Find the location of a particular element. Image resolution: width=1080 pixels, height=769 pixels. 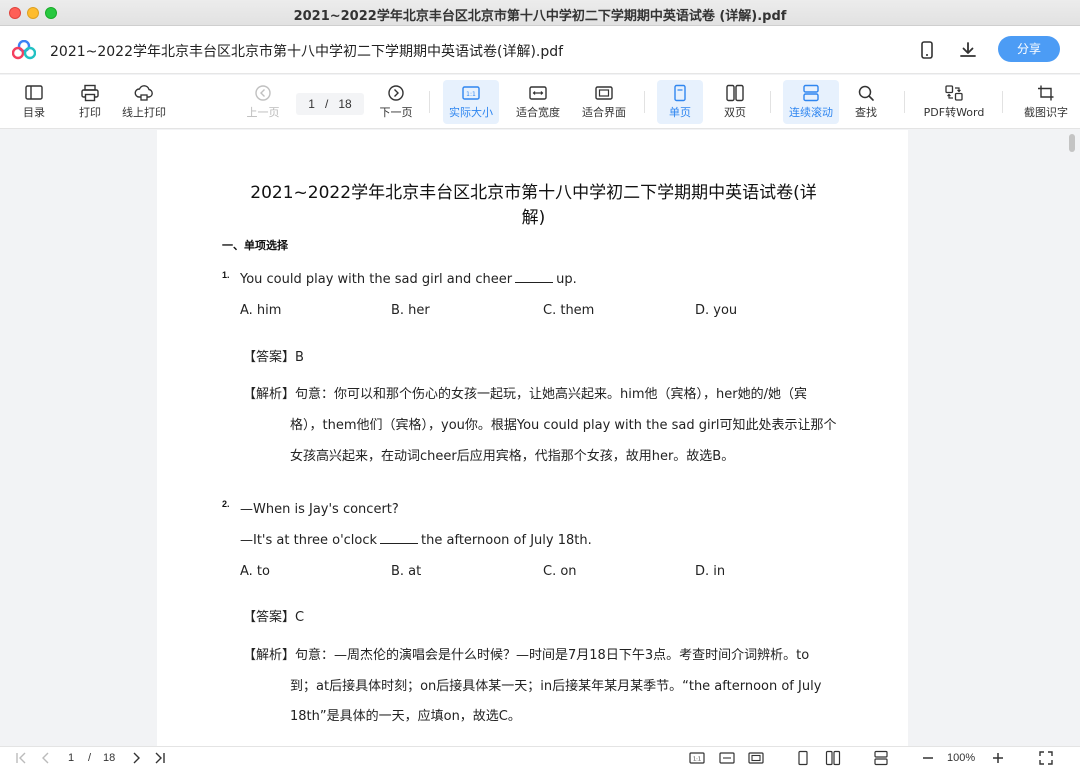

continuous-scroll-icon is located at coordinates (881, 758).